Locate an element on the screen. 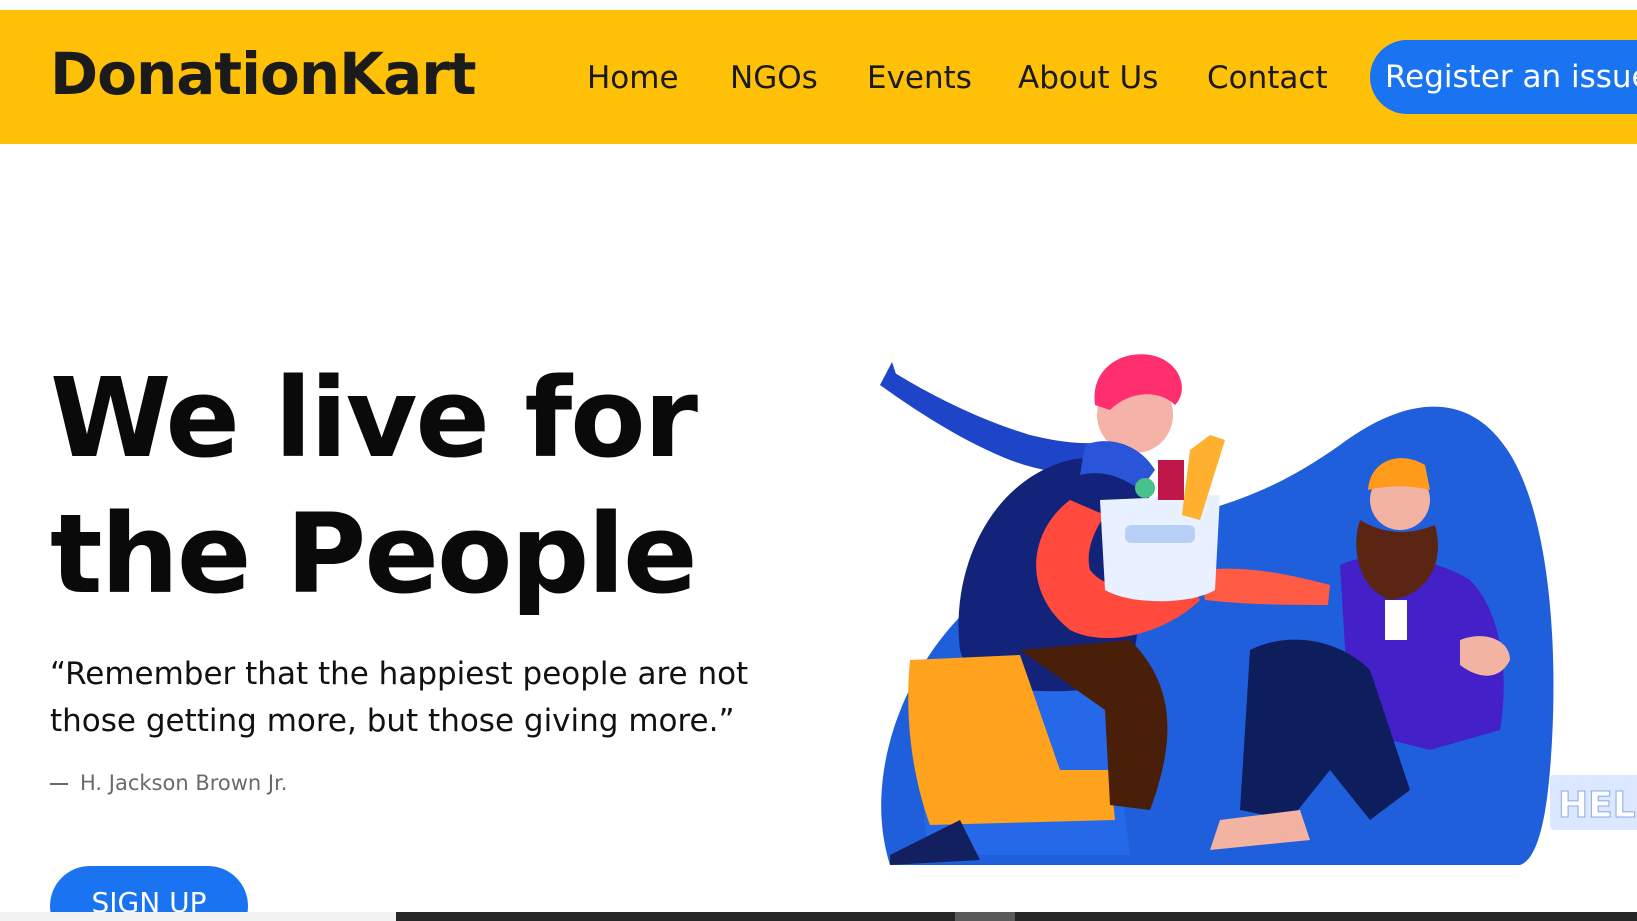 Image resolution: width=1637 pixels, height=921 pixels. window-top-strip is located at coordinates (818, 5).